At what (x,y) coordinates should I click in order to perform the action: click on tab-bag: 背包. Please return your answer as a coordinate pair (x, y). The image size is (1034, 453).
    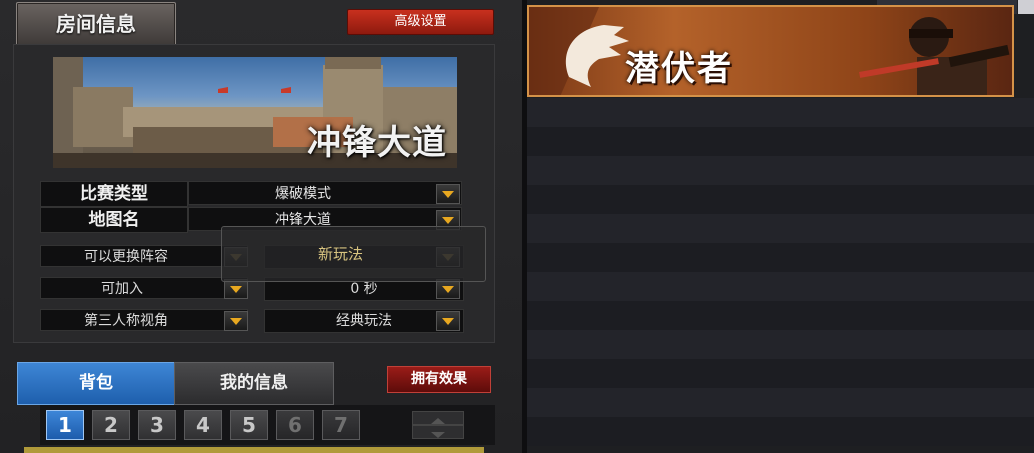
    Looking at the image, I should click on (96, 383).